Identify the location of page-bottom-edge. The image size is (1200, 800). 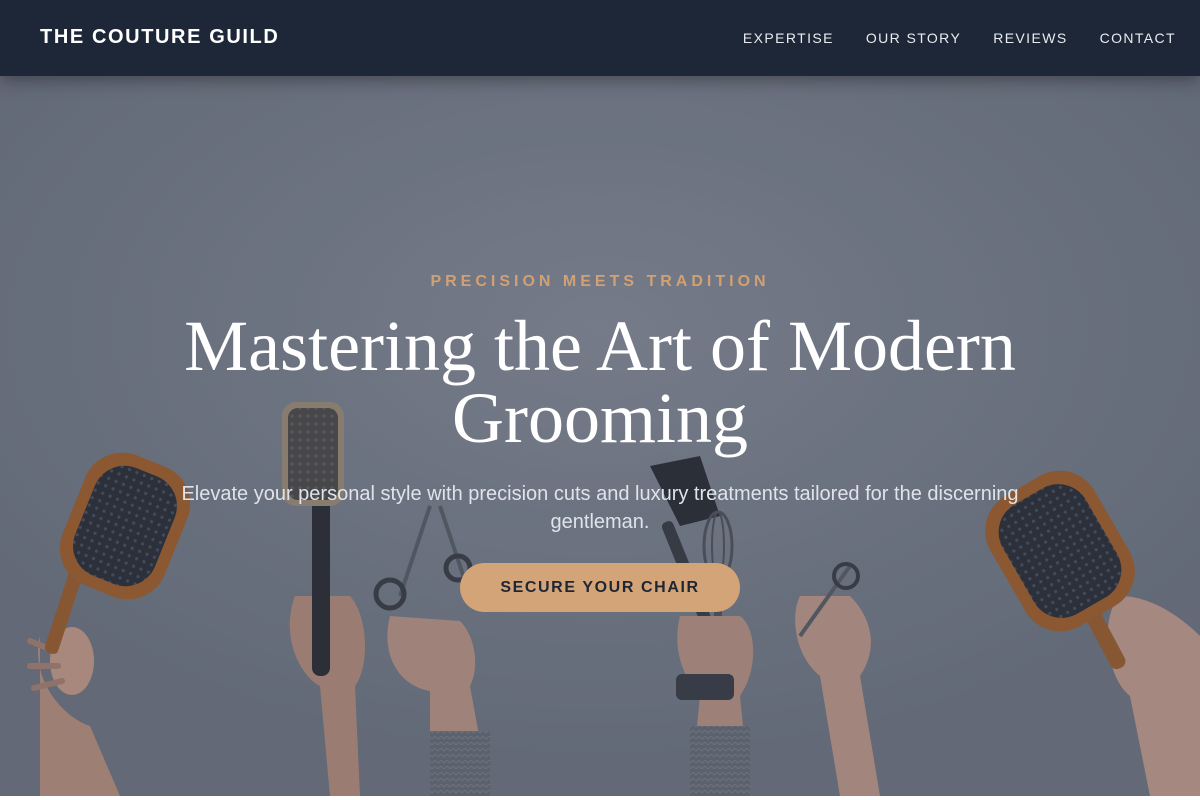
(600, 798).